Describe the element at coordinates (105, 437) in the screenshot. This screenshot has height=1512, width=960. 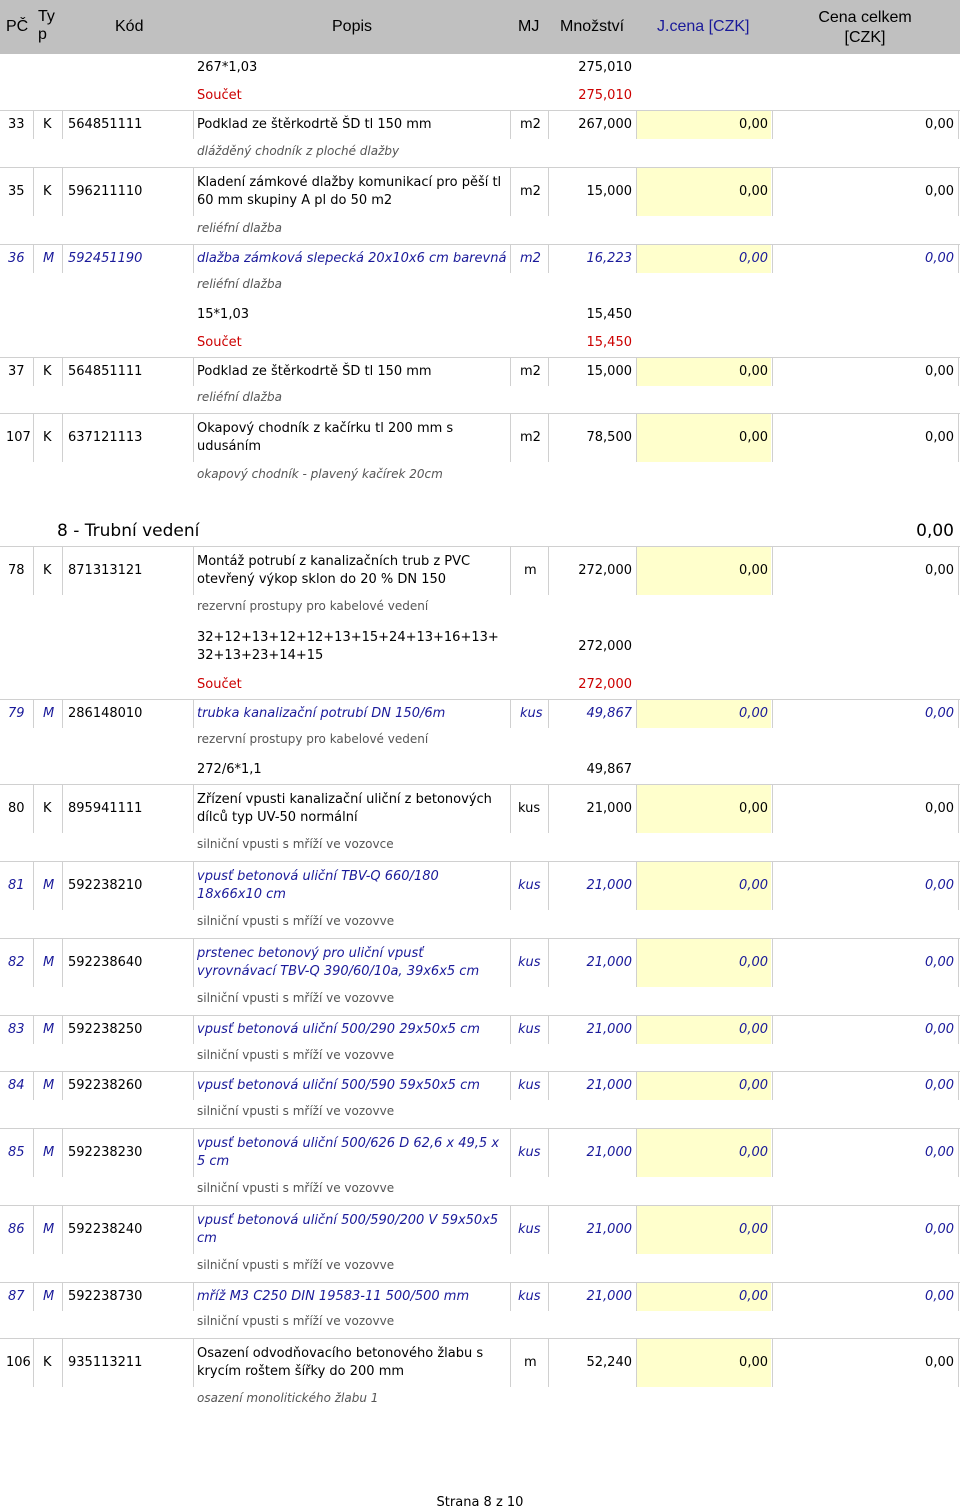
I see `item-kod: 637121113` at that location.